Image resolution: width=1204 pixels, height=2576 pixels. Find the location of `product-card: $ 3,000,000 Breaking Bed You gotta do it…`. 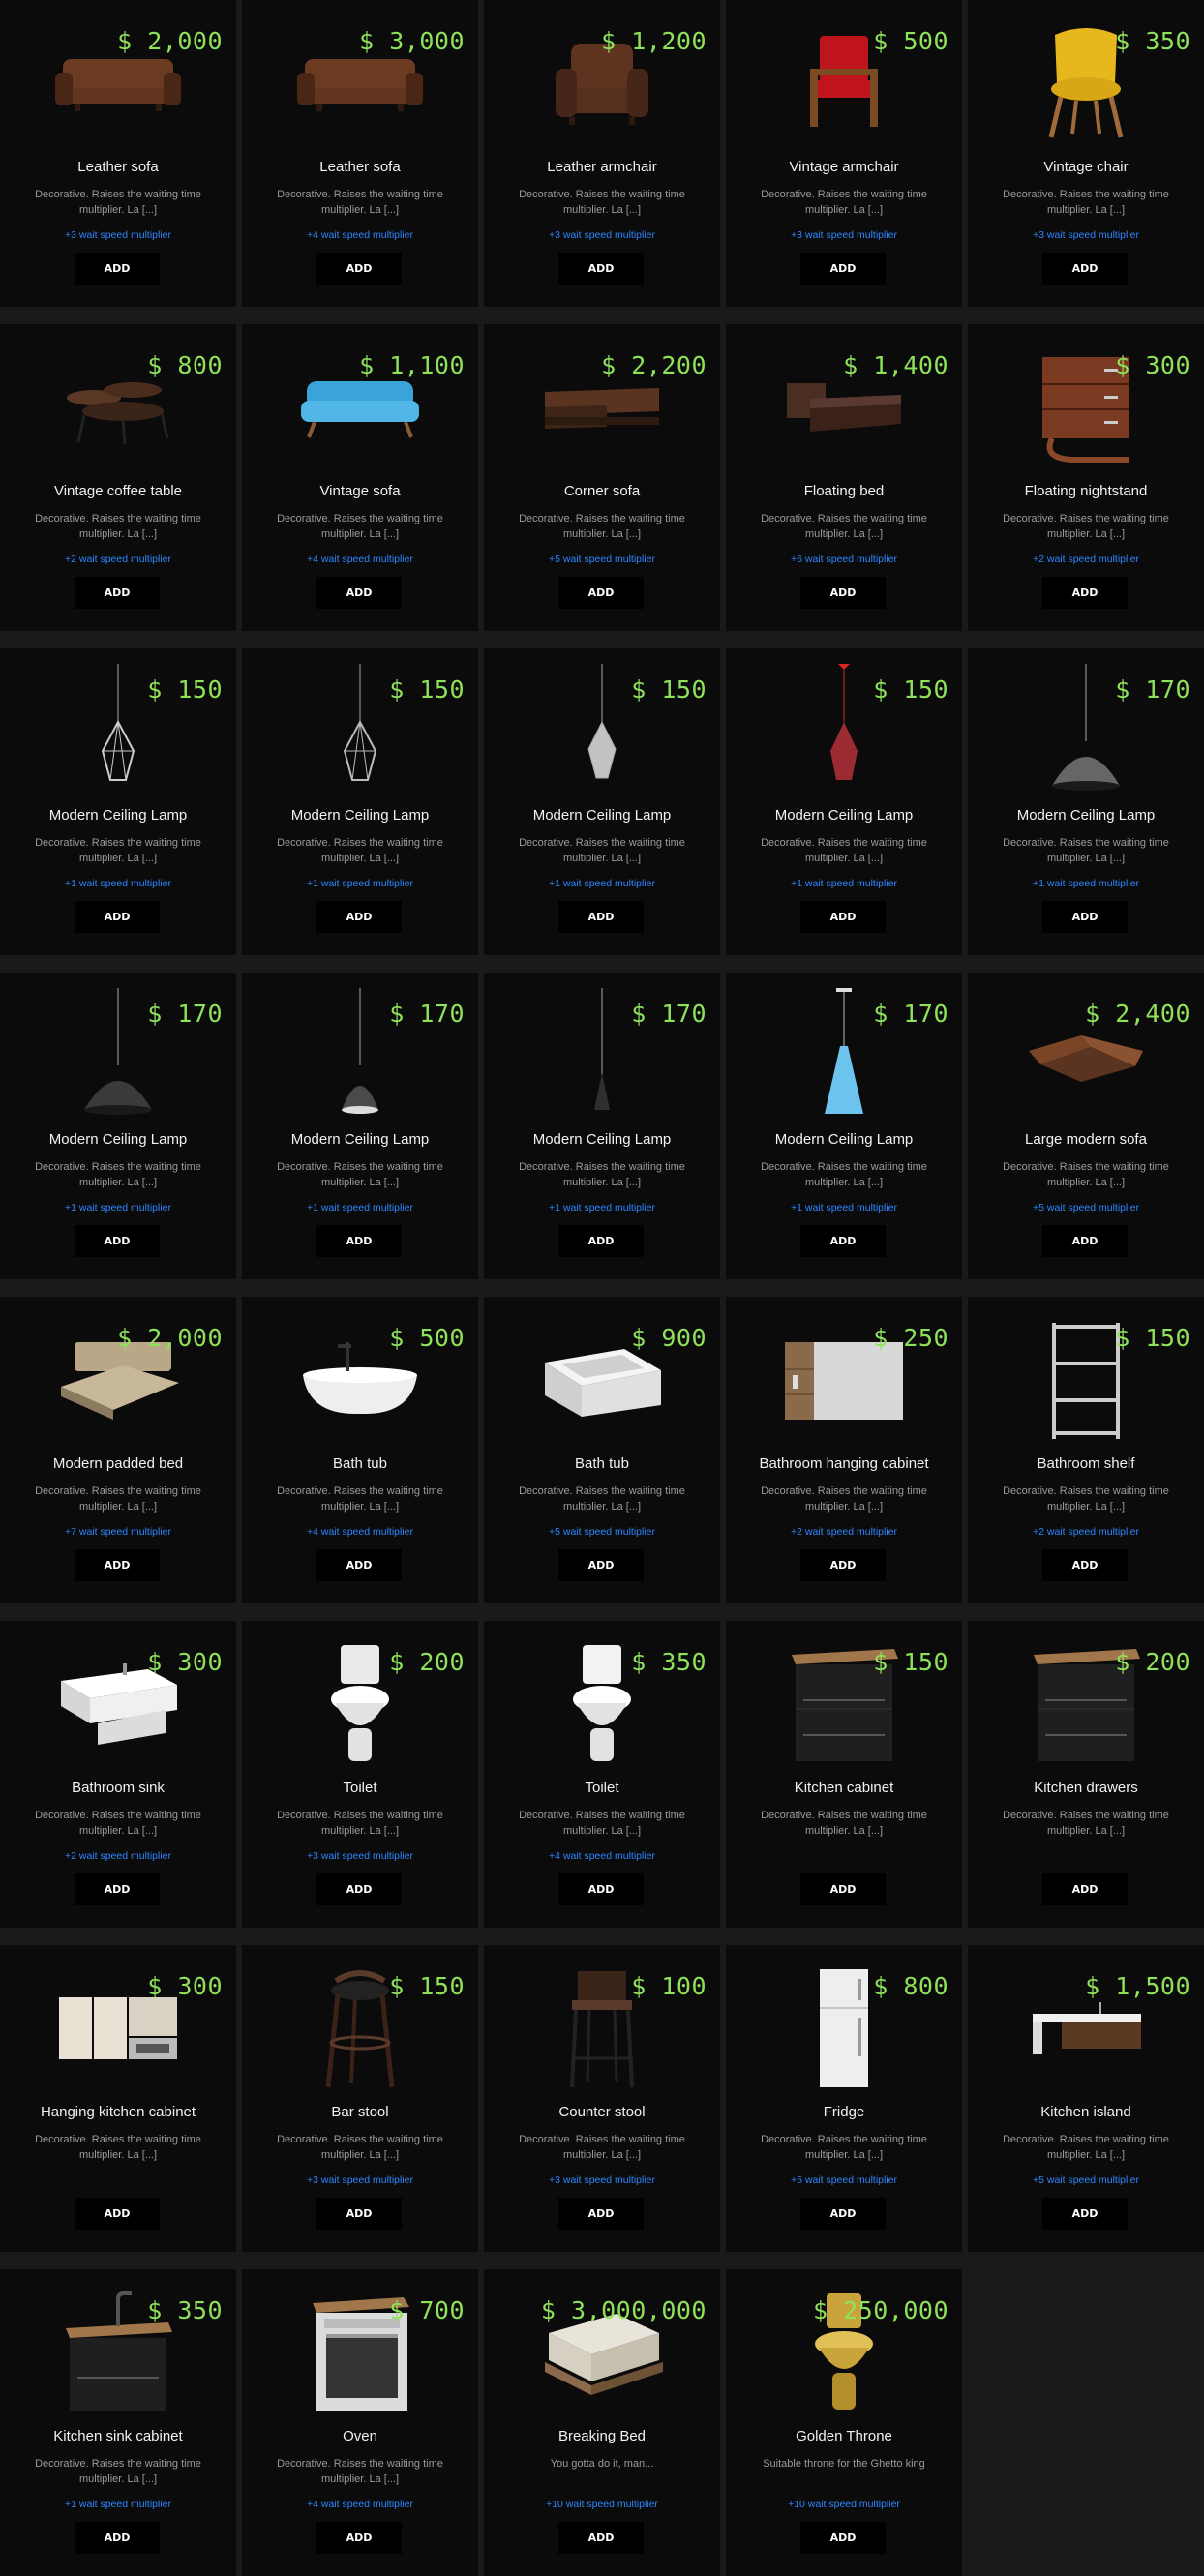

product-card: $ 3,000,000 Breaking Bed You gotta do it… is located at coordinates (602, 2422).